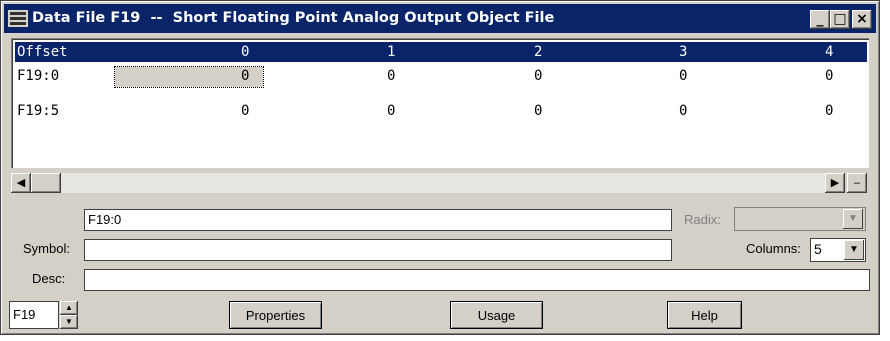 This screenshot has height=341, width=890. What do you see at coordinates (538, 52) in the screenshot?
I see `column-header-2: 2` at bounding box center [538, 52].